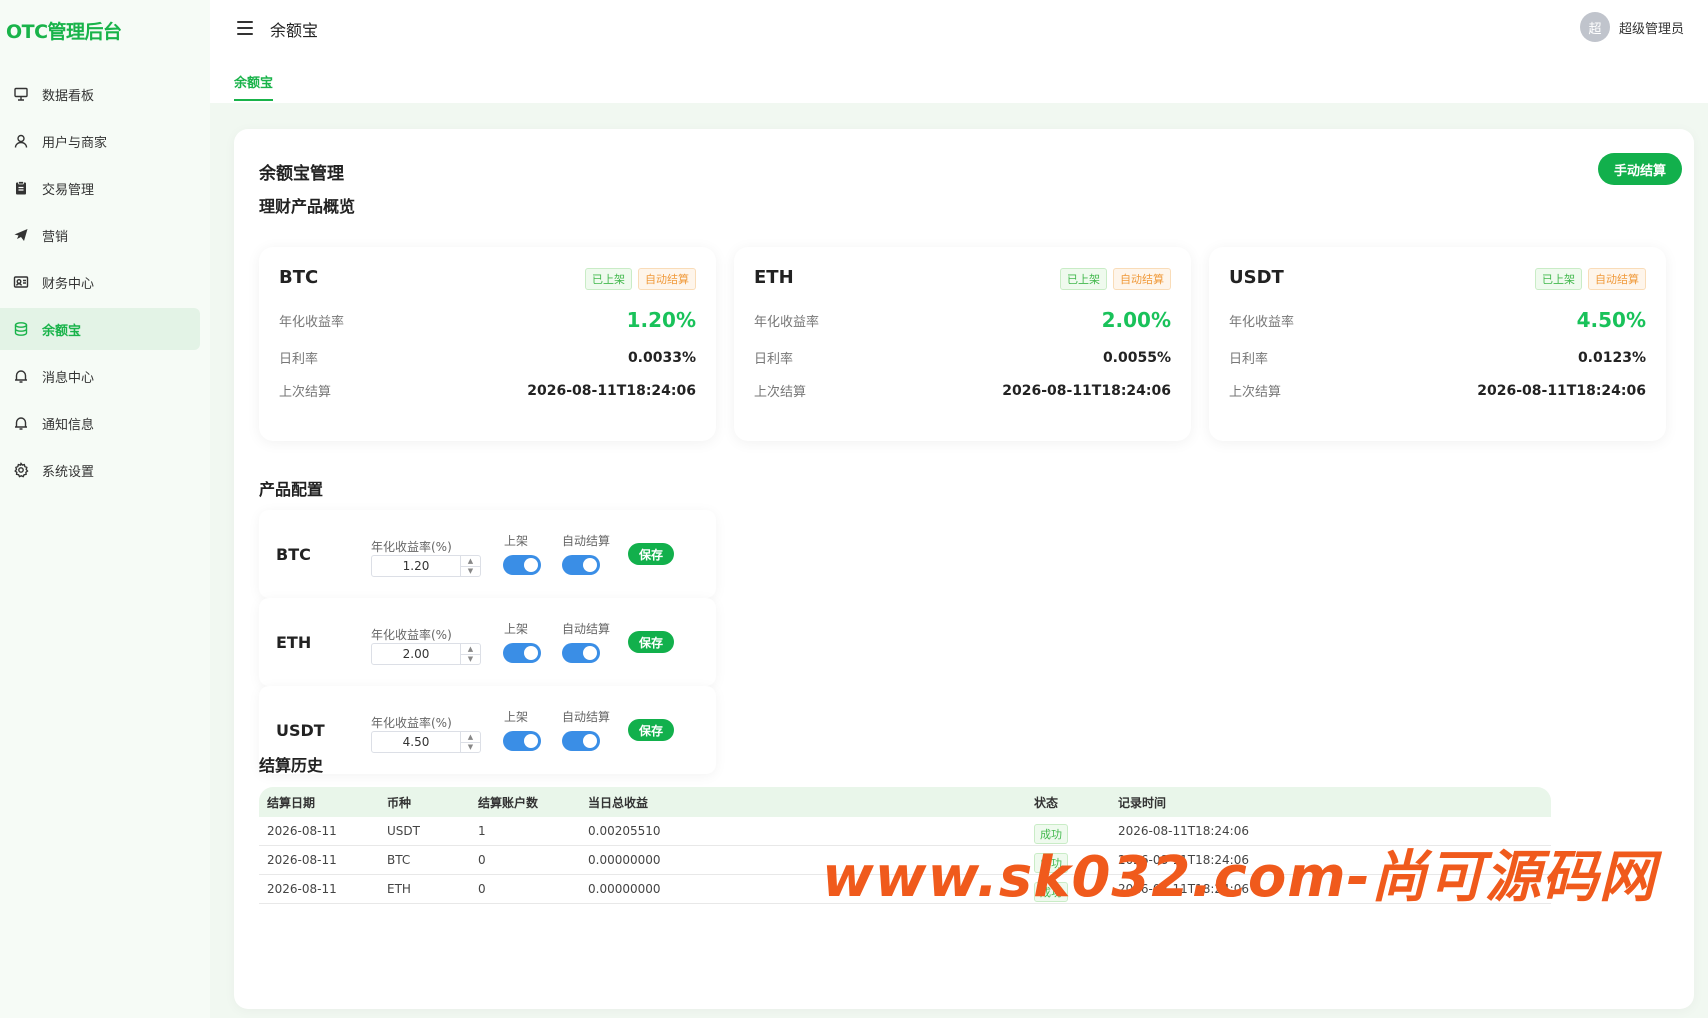  Describe the element at coordinates (100, 141) in the screenshot. I see `sidebar-item-users: 用户与商家` at that location.